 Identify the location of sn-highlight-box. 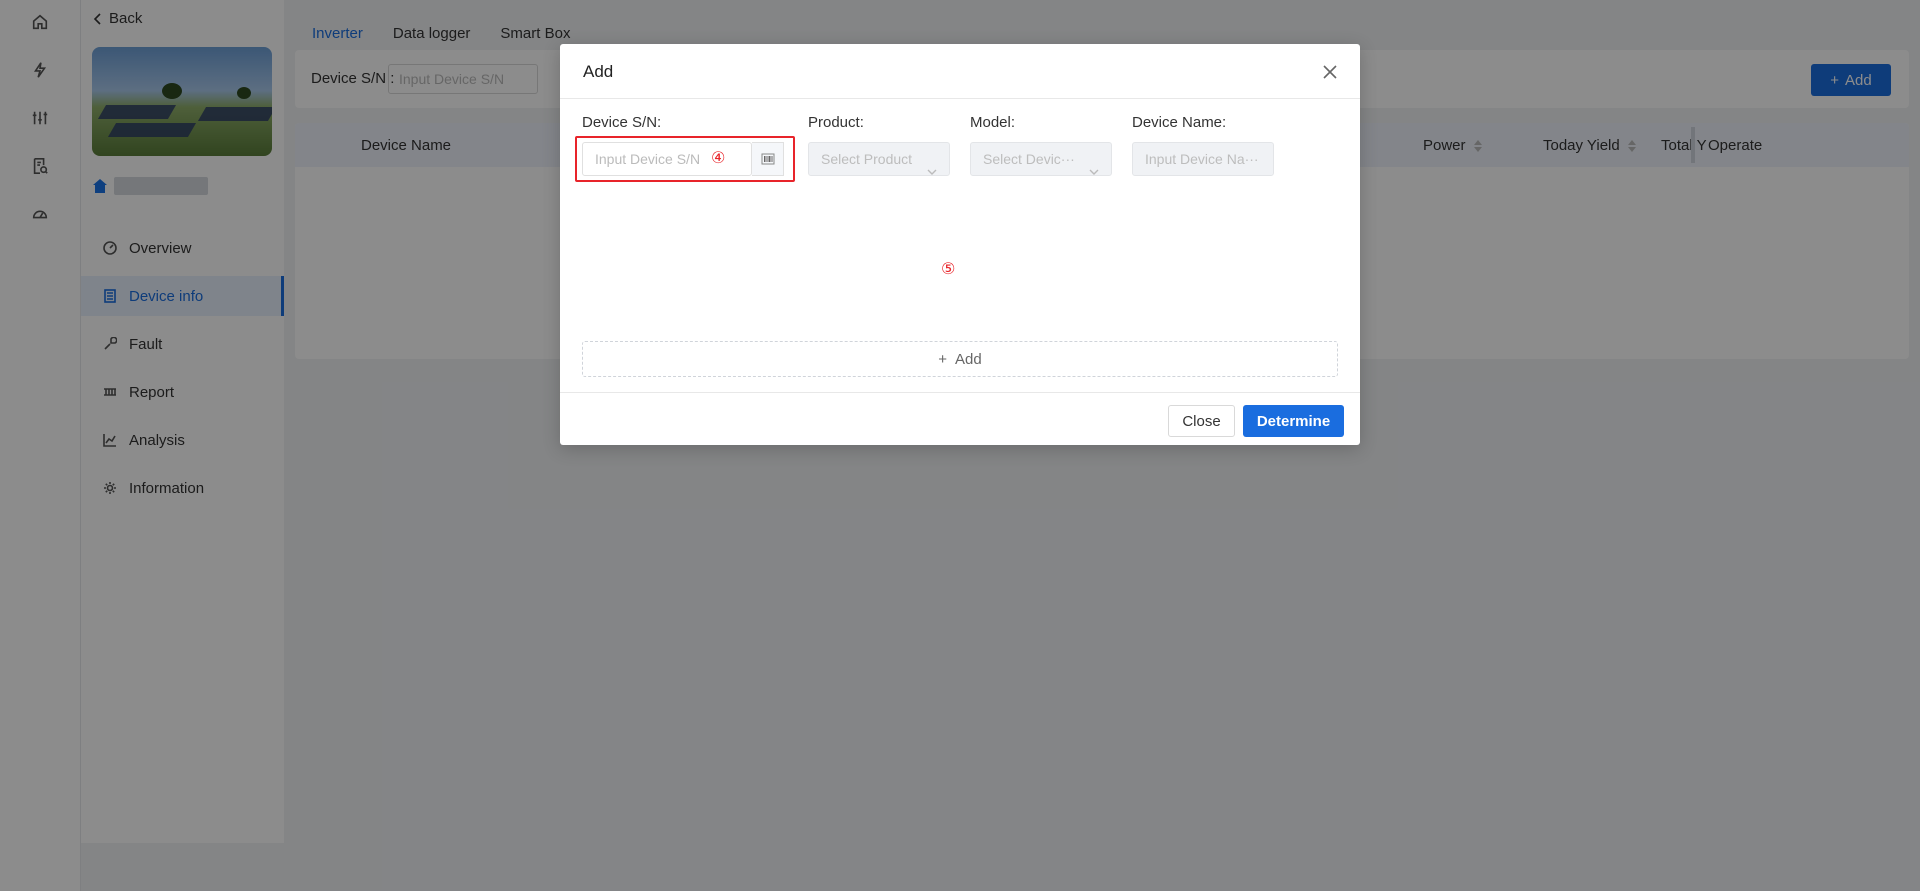
(685, 159).